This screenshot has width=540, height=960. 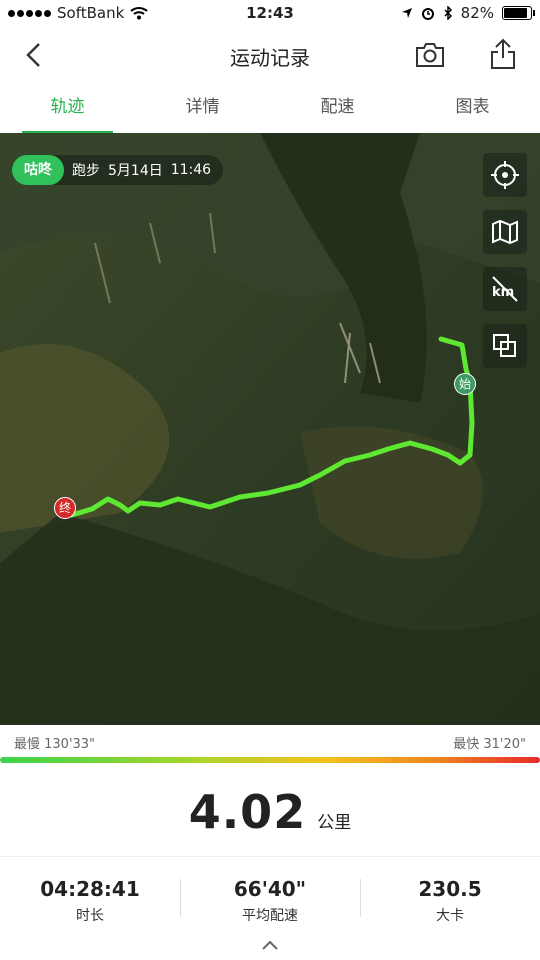 What do you see at coordinates (450, 916) in the screenshot?
I see `stat-label: 大卡` at bounding box center [450, 916].